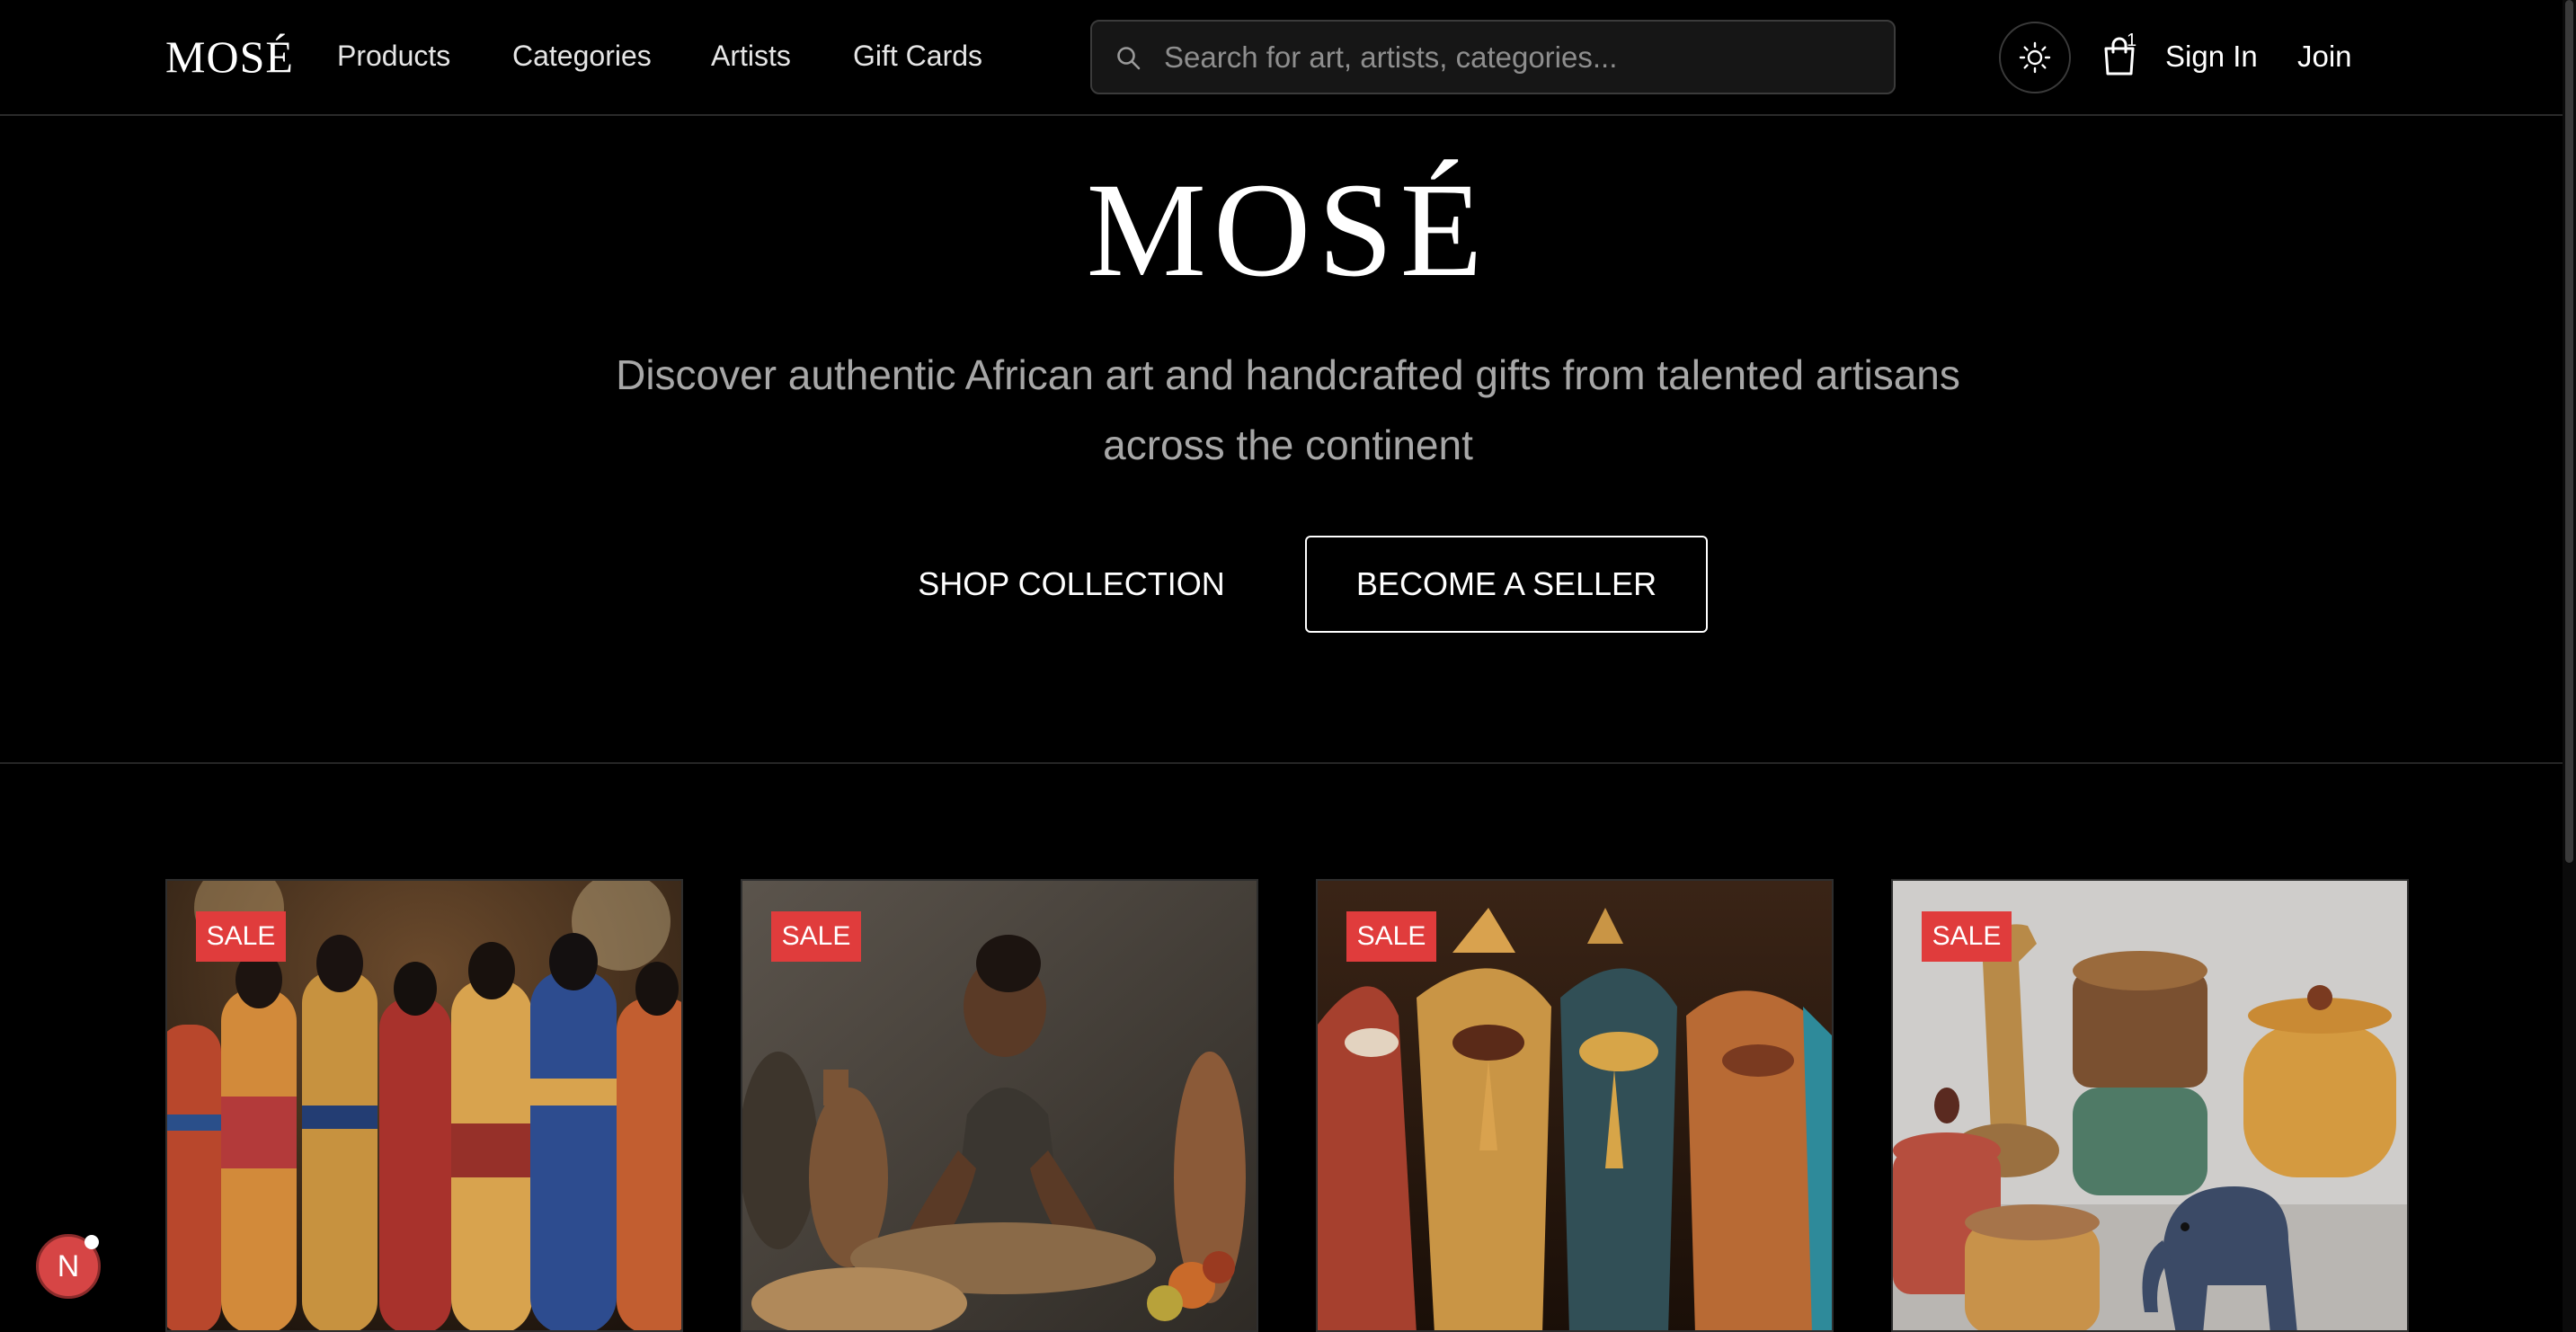 This screenshot has width=2576, height=1332. What do you see at coordinates (1129, 59) in the screenshot?
I see `search-icon` at bounding box center [1129, 59].